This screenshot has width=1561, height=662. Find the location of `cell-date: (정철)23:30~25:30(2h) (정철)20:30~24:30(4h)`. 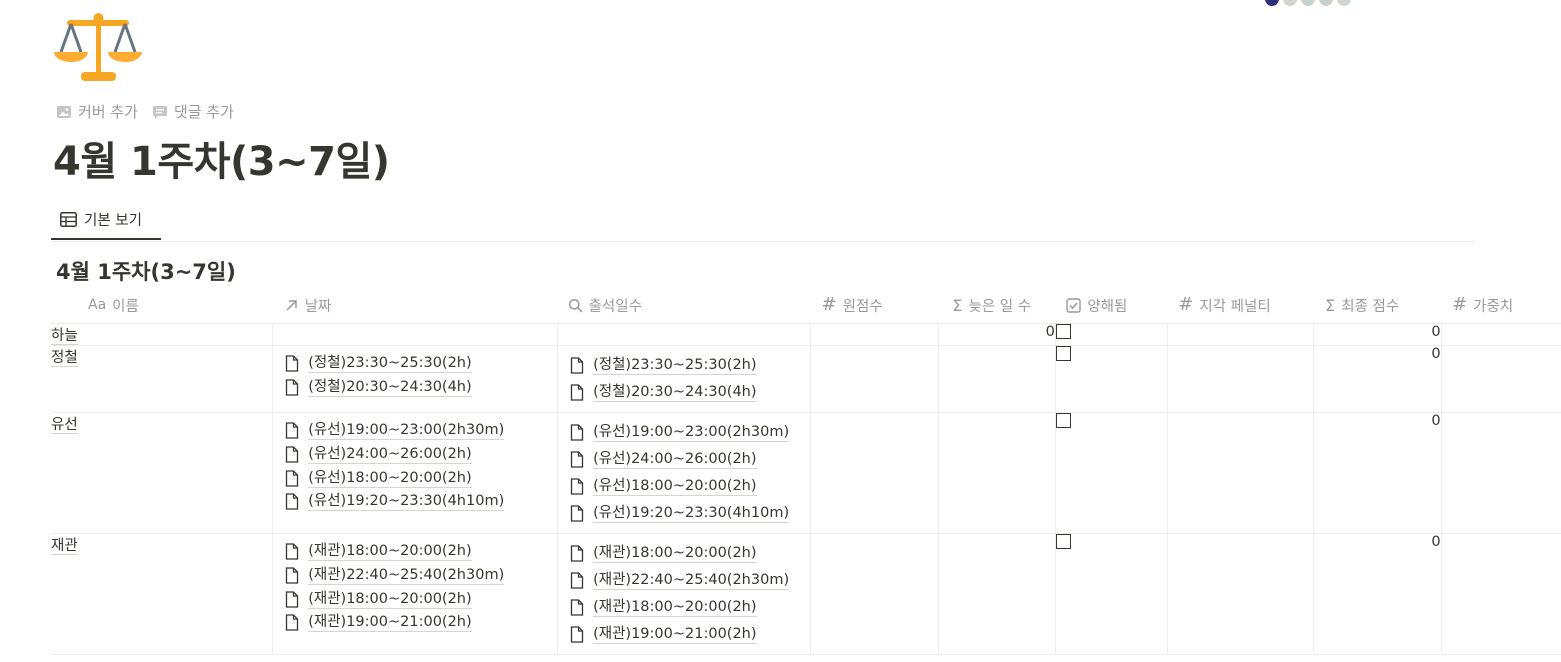

cell-date: (정철)23:30~25:30(2h) (정철)20:30~24:30(4h) is located at coordinates (415, 379).